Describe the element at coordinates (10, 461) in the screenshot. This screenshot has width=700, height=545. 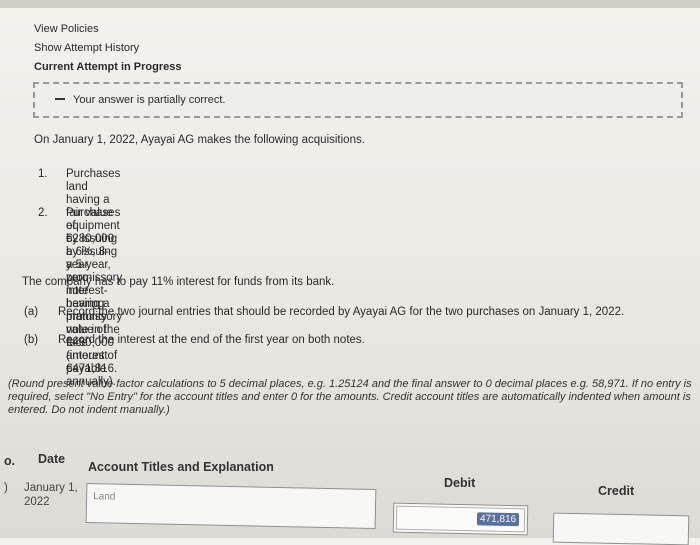
I see `column-header-no: o.` at that location.